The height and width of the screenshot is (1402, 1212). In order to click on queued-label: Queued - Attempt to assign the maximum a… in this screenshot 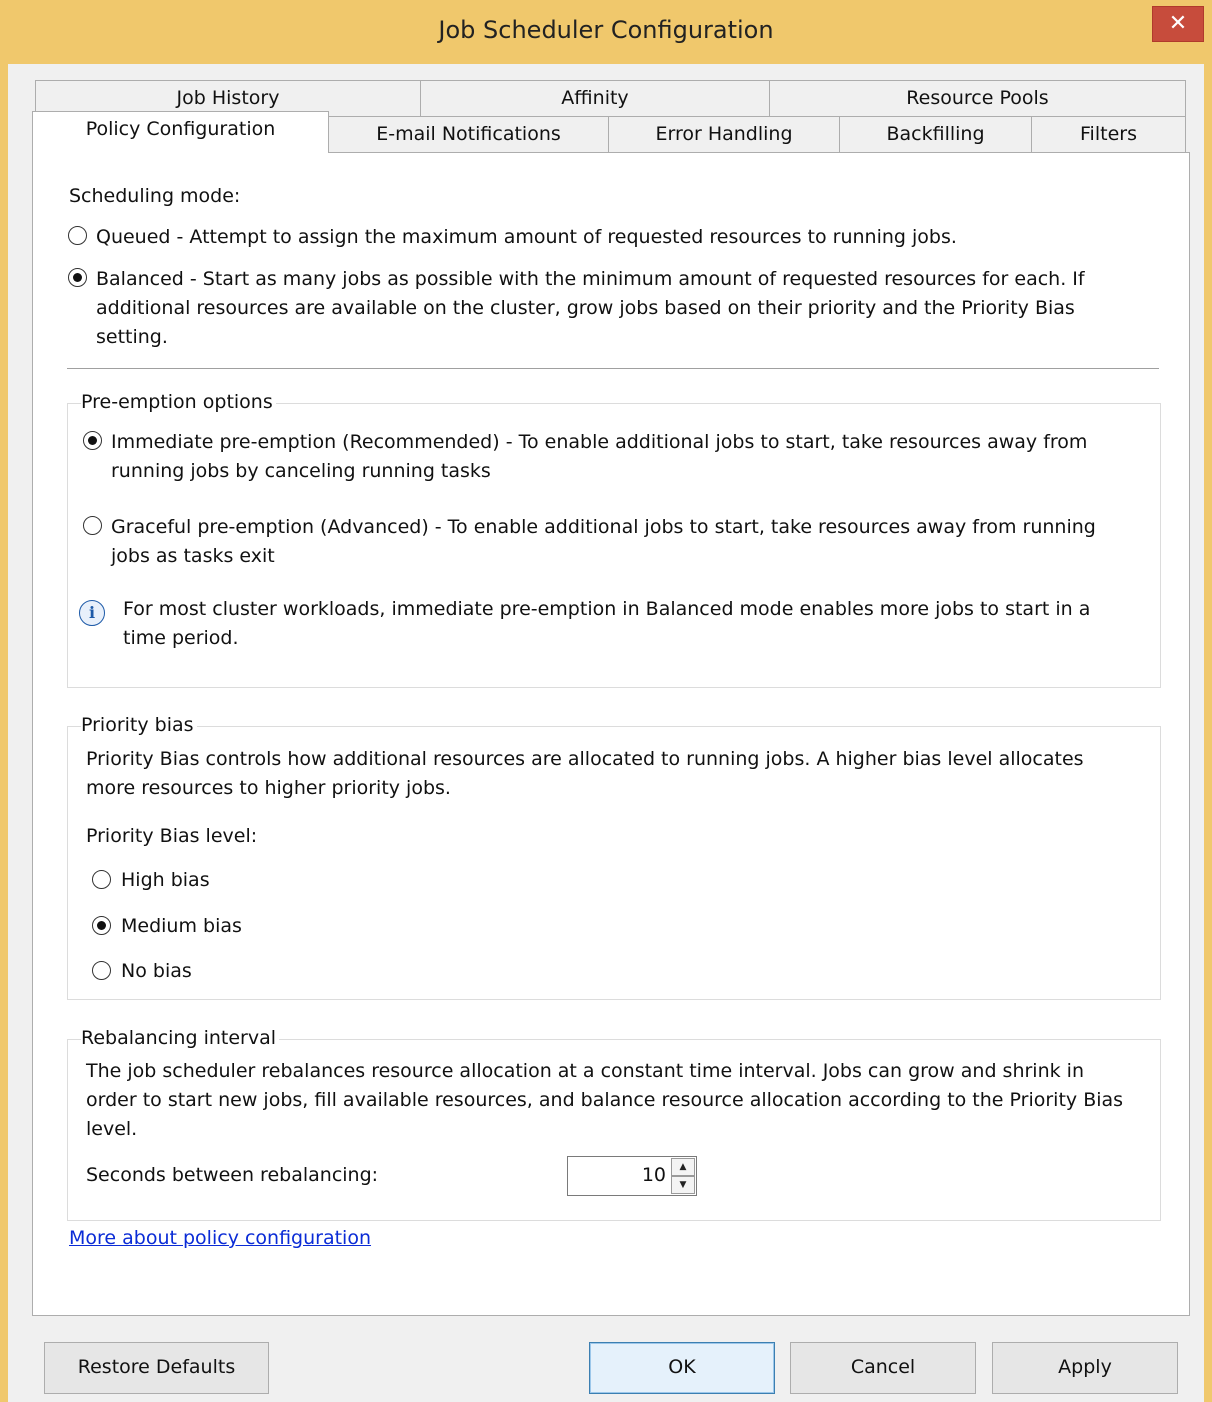, I will do `click(526, 237)`.